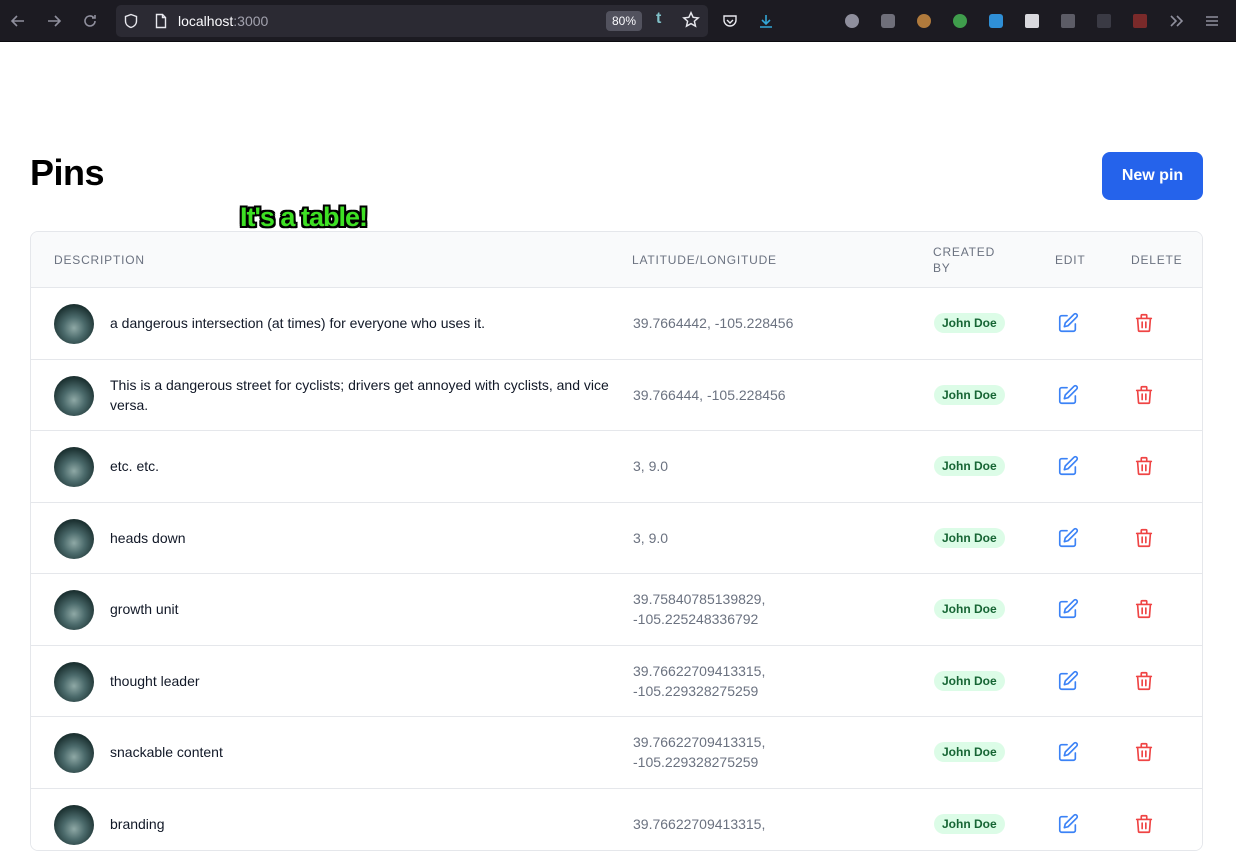  Describe the element at coordinates (658, 19) in the screenshot. I see `extension-t-icon: t` at that location.